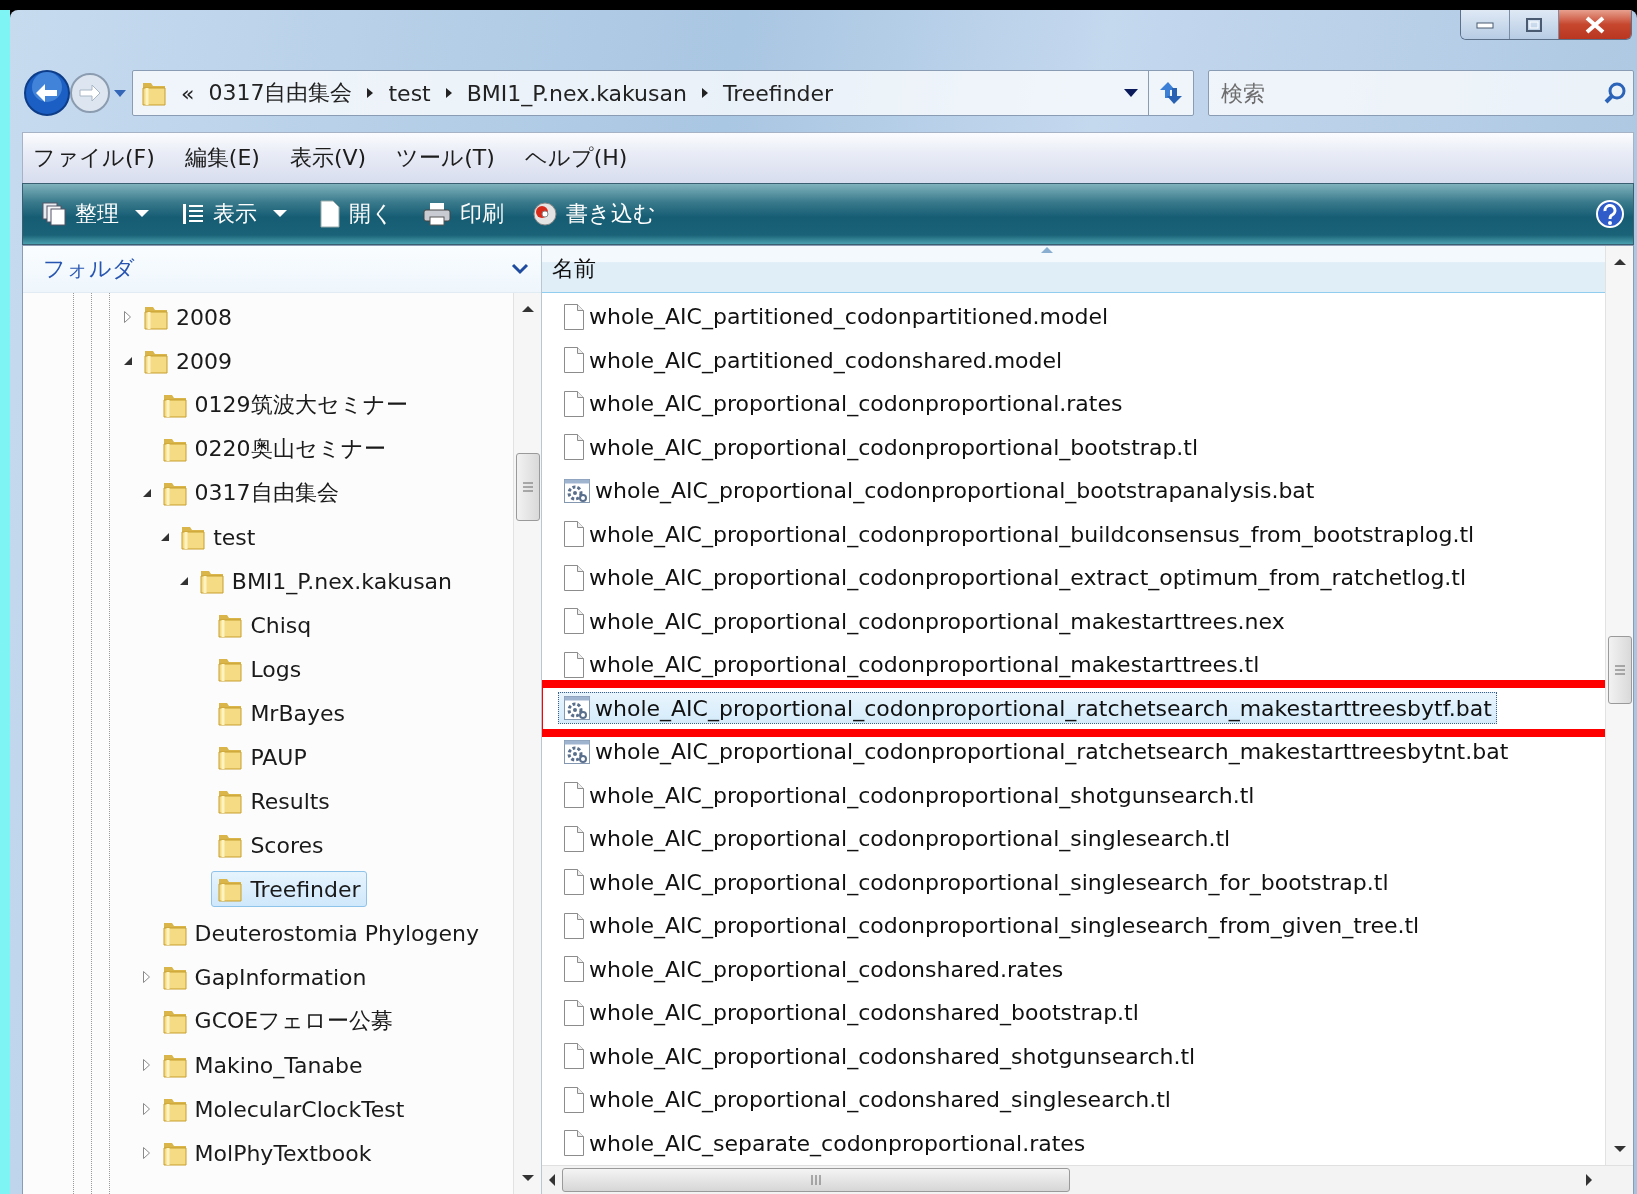 The width and height of the screenshot is (1637, 1194). I want to click on file-list-item: whole_AIC_partitioned_codonshared.model, so click(813, 360).